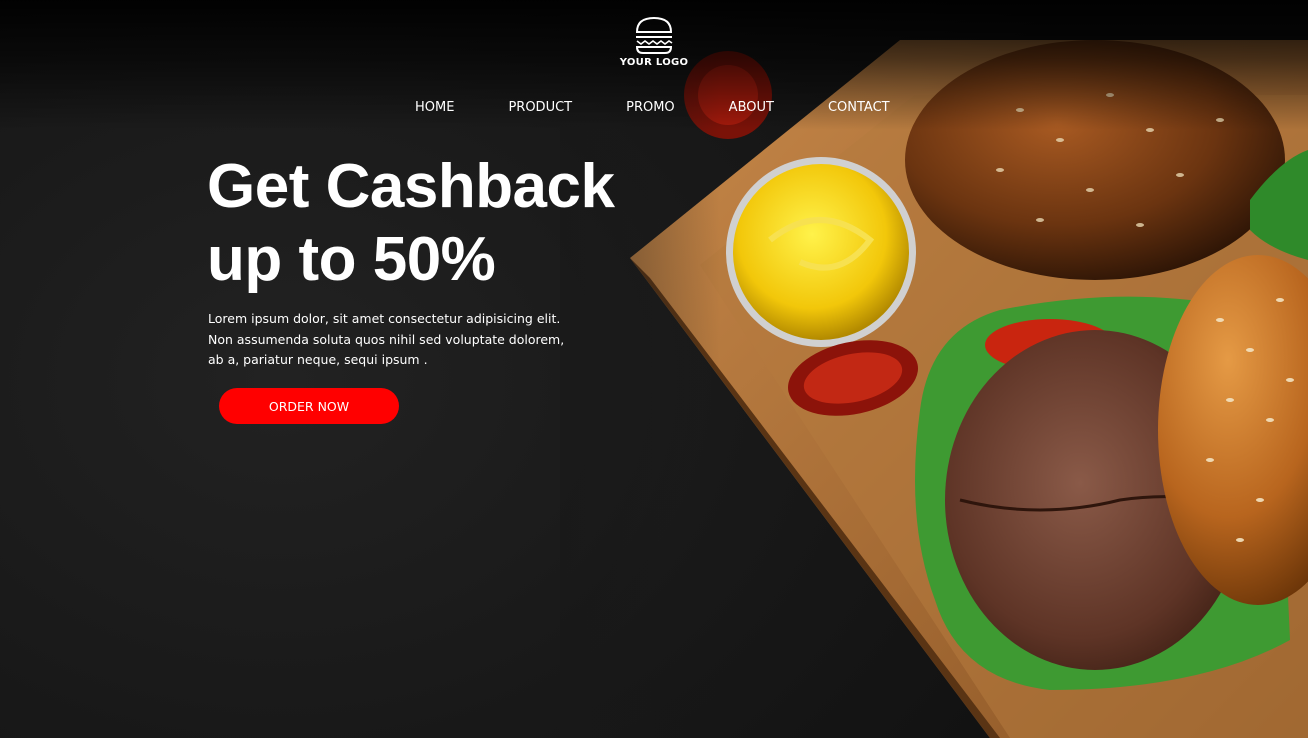 Image resolution: width=1308 pixels, height=738 pixels. I want to click on main-nav: HOME PRODUCT PROMO ABOUT CONTACT, so click(652, 107).